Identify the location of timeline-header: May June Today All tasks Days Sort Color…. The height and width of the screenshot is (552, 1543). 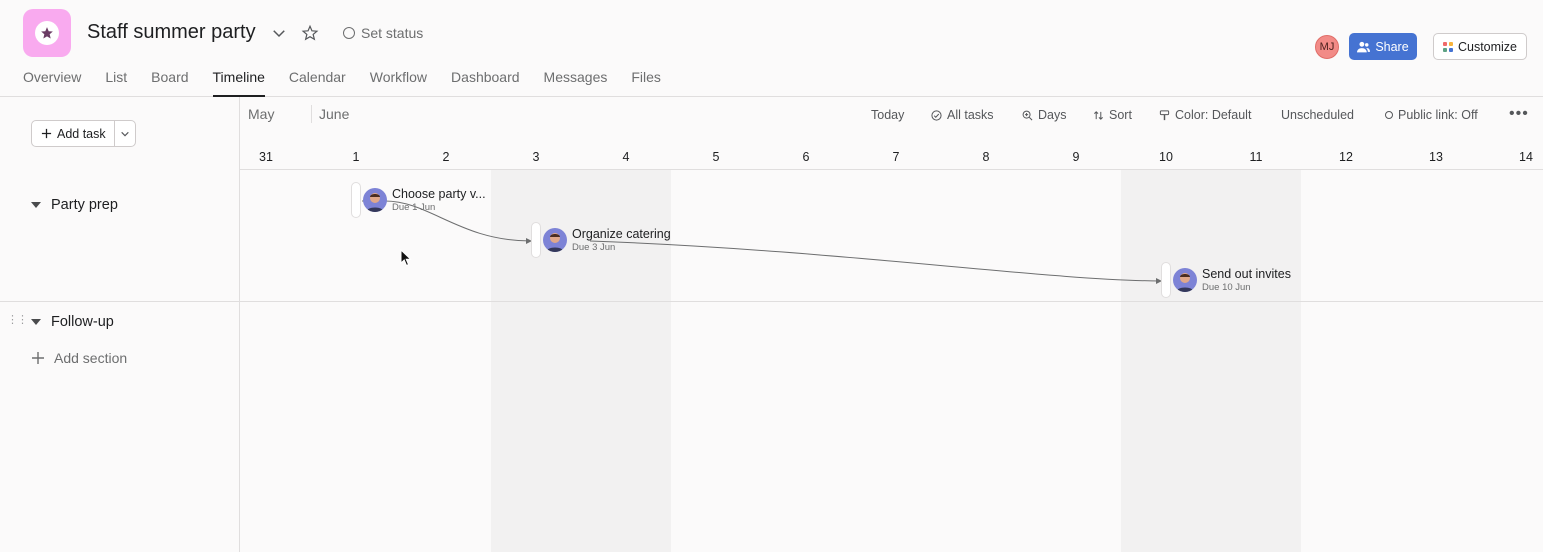
(891, 133).